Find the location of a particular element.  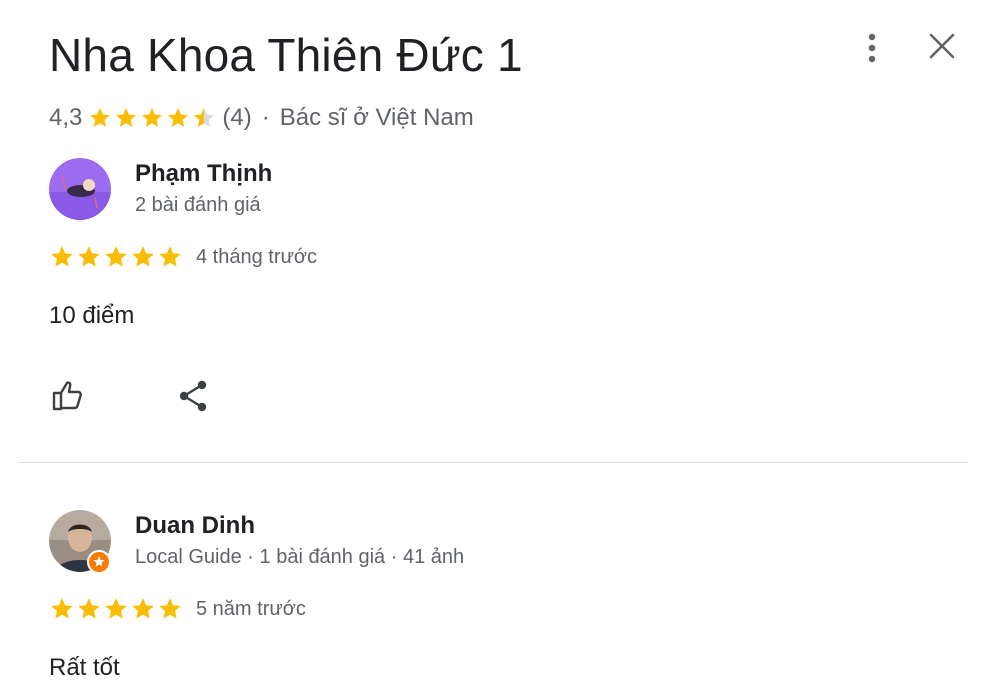

avatar-image is located at coordinates (80, 189).